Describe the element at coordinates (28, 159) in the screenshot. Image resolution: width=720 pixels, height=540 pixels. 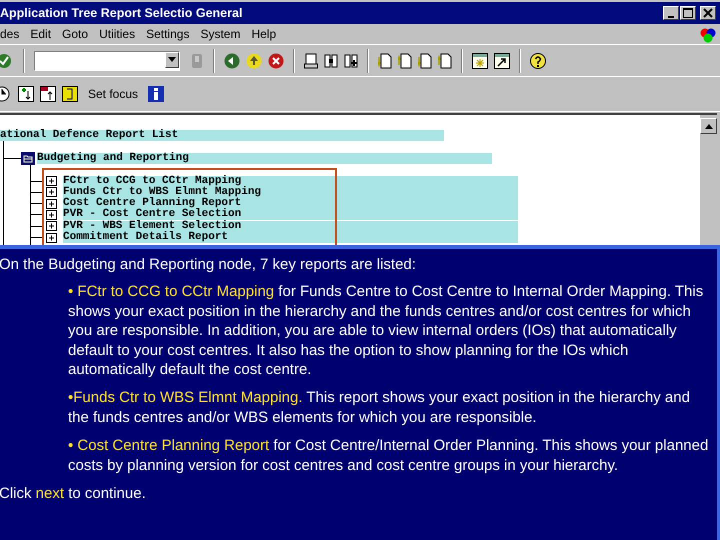
I see `open-folder-icon` at that location.